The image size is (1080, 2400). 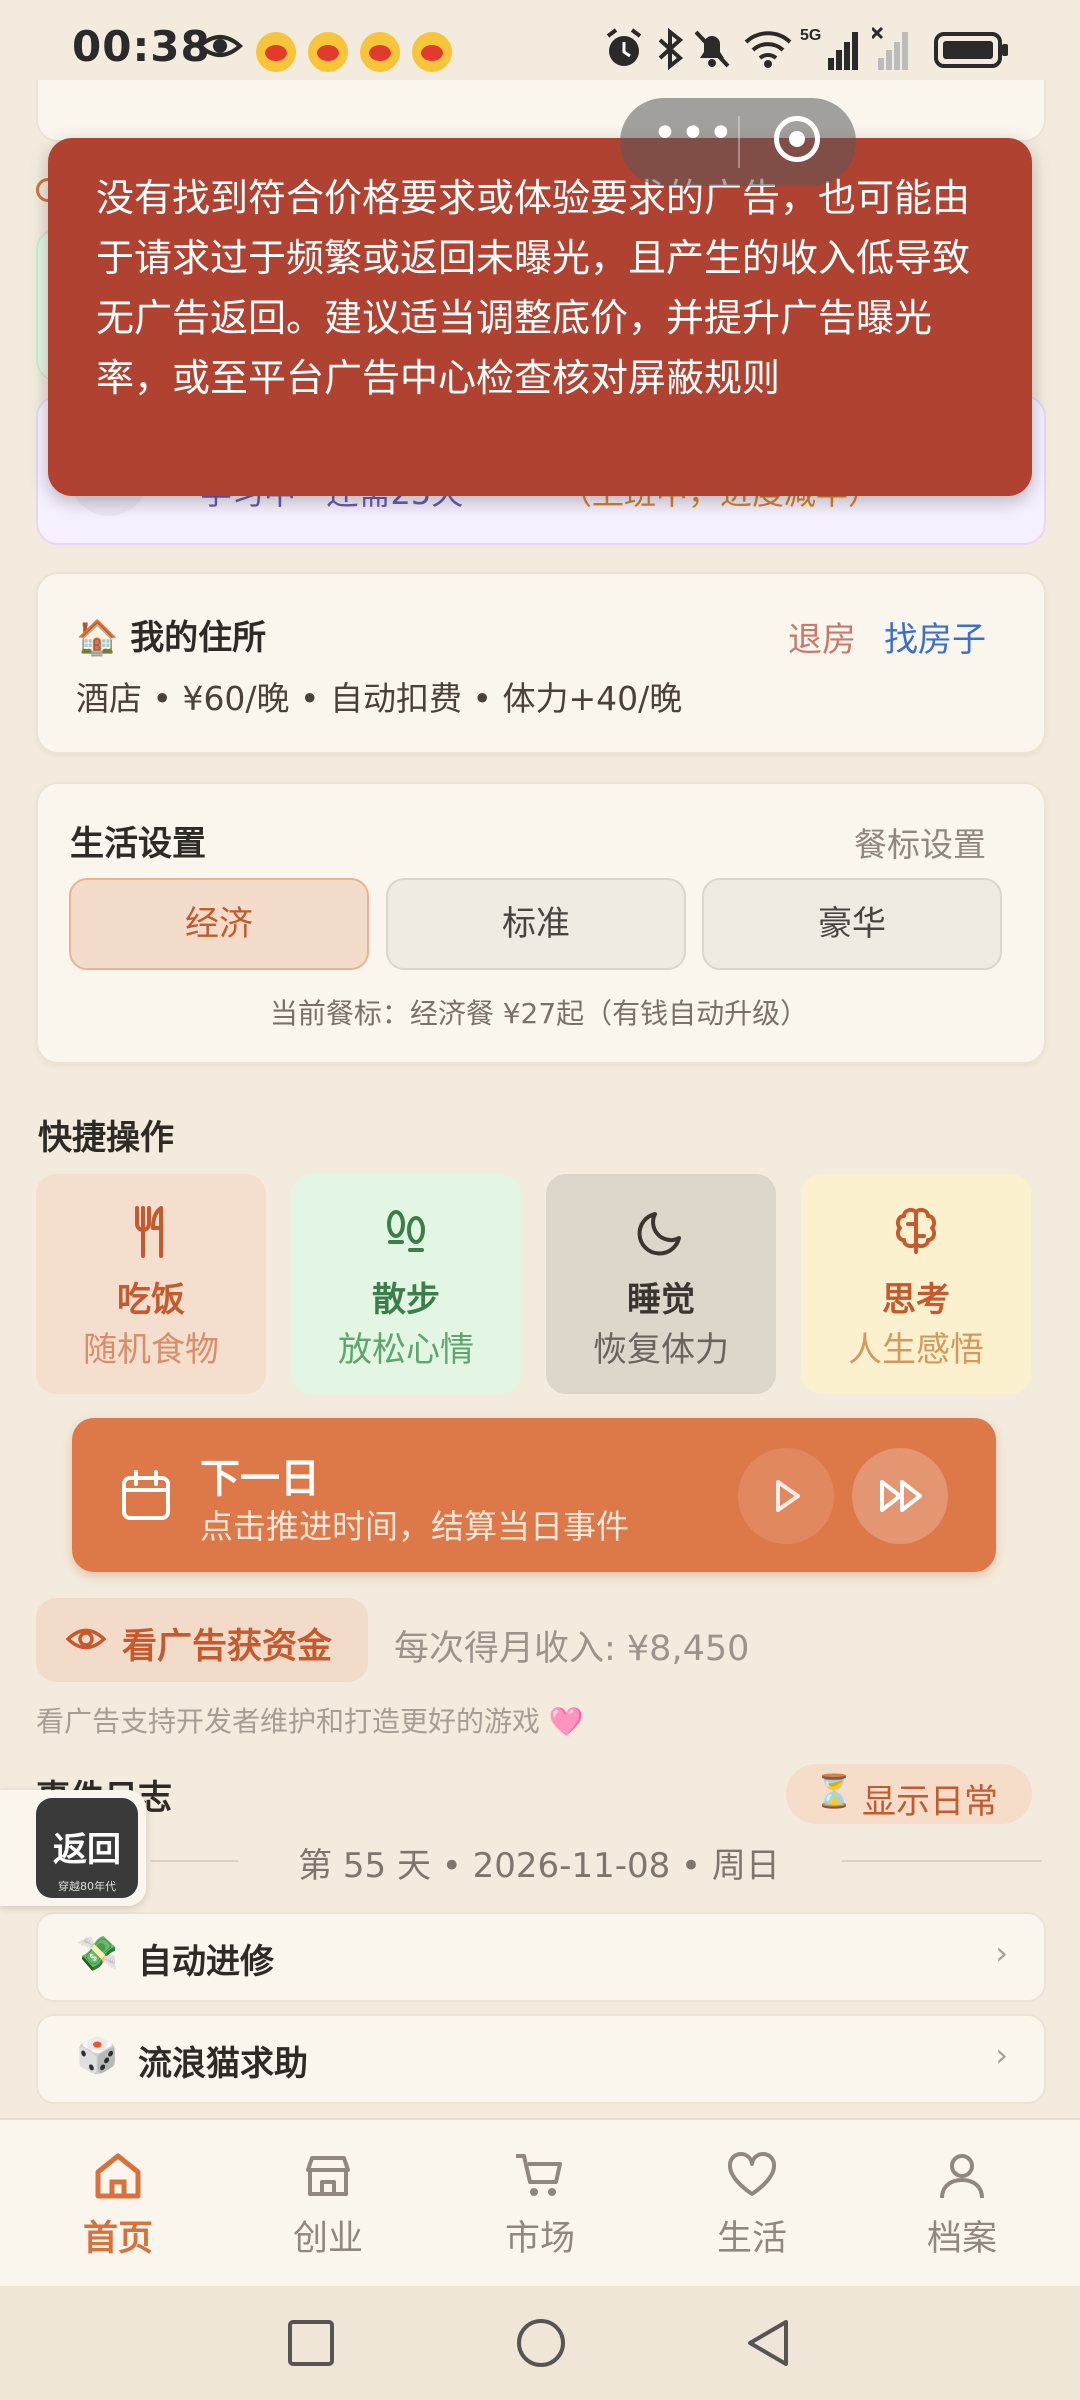 I want to click on bluetooth-icon, so click(x=671, y=53).